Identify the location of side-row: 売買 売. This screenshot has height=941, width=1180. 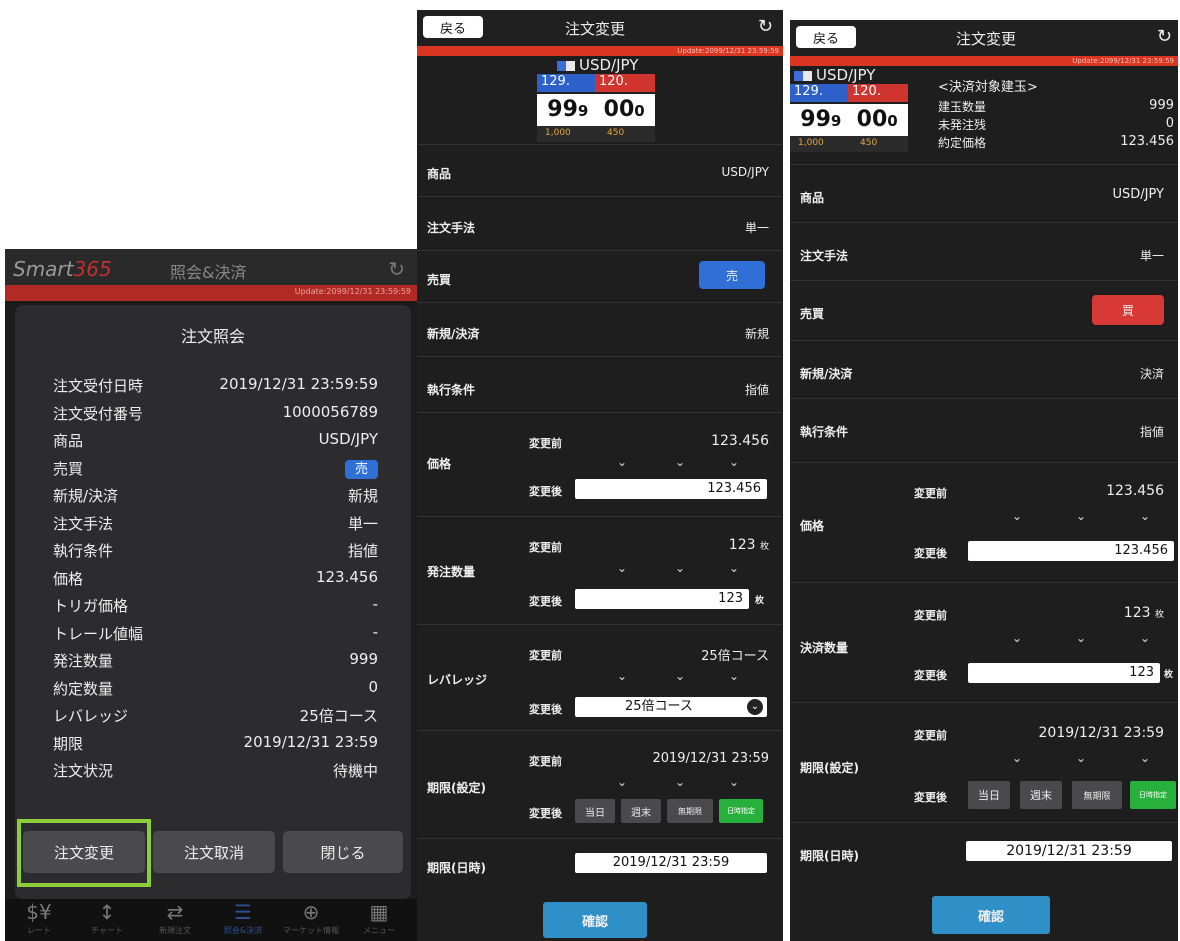
(600, 276).